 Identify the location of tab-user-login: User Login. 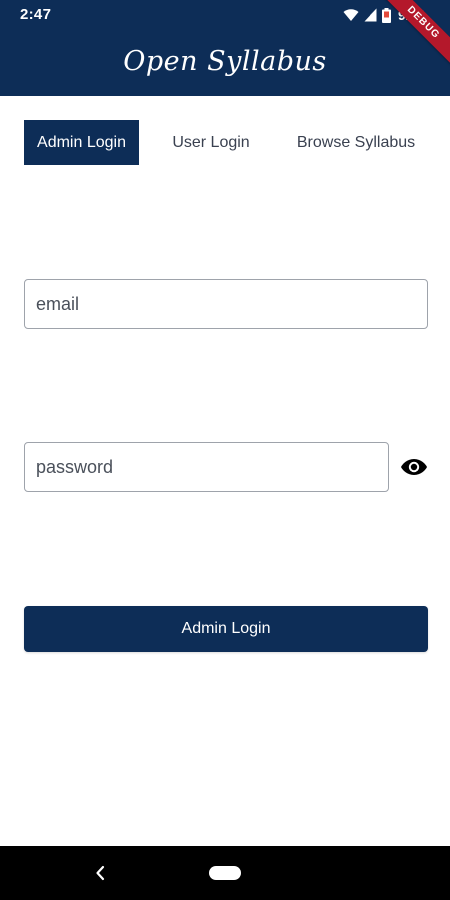
(211, 142).